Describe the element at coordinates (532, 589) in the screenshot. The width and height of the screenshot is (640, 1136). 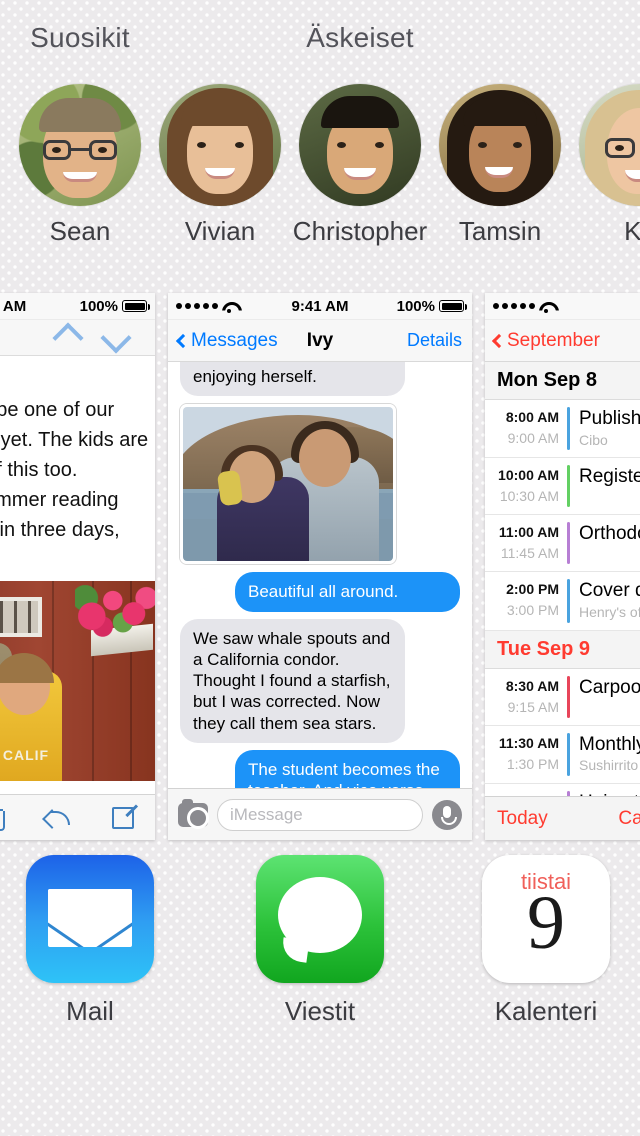
I see `event-start: 2:00 PM` at that location.